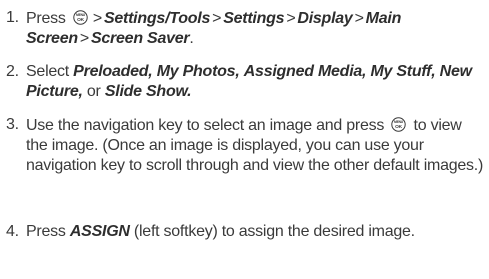 Image resolution: width=489 pixels, height=279 pixels. What do you see at coordinates (403, 71) in the screenshot?
I see `option-my-stuff: My Stuff,` at bounding box center [403, 71].